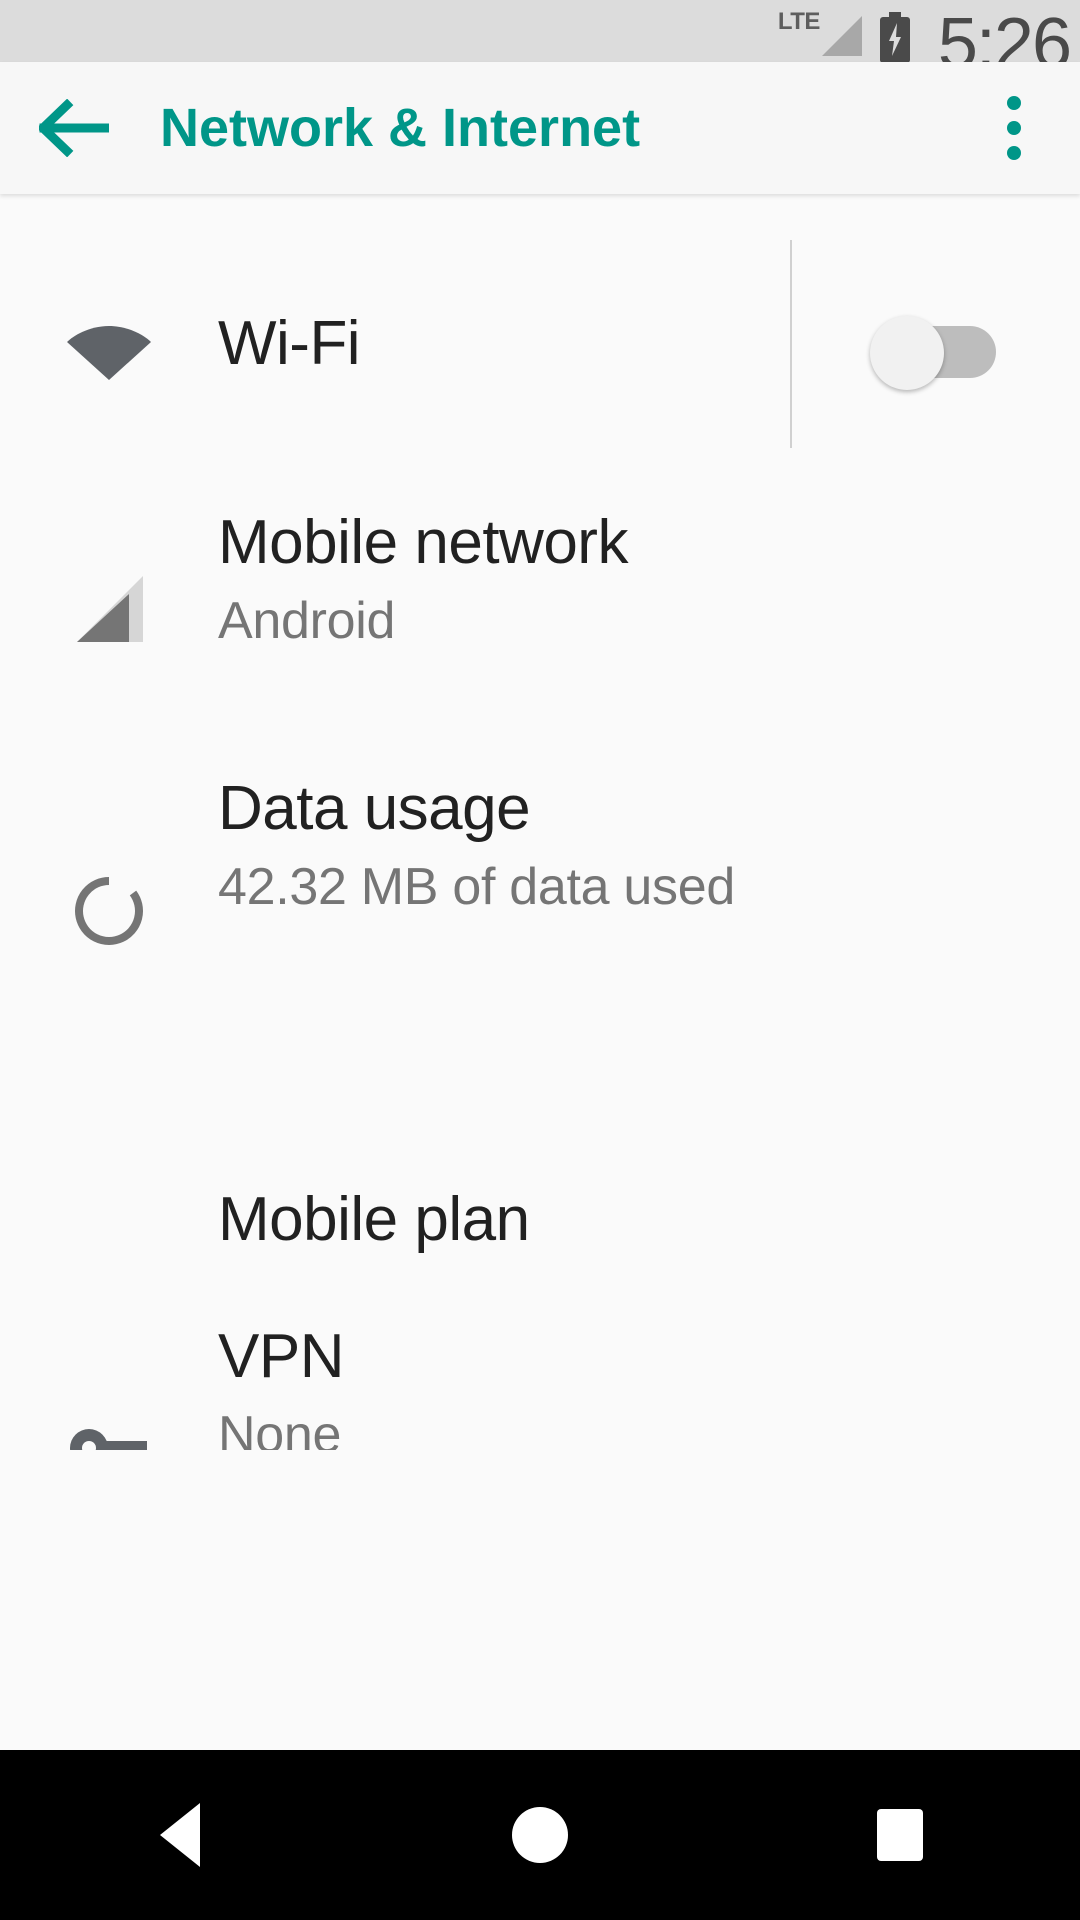  What do you see at coordinates (109, 610) in the screenshot?
I see `signal-cellular-icon` at bounding box center [109, 610].